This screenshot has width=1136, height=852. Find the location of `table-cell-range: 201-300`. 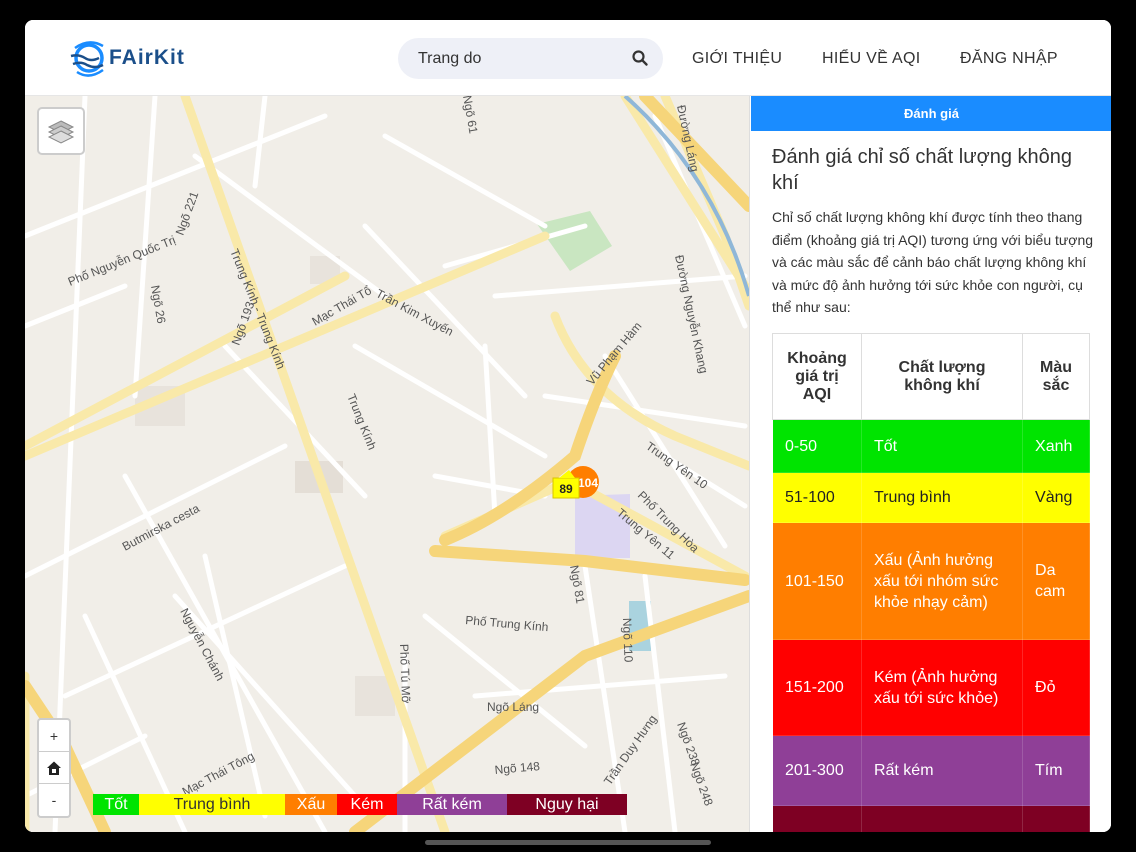

table-cell-range: 201-300 is located at coordinates (817, 770).